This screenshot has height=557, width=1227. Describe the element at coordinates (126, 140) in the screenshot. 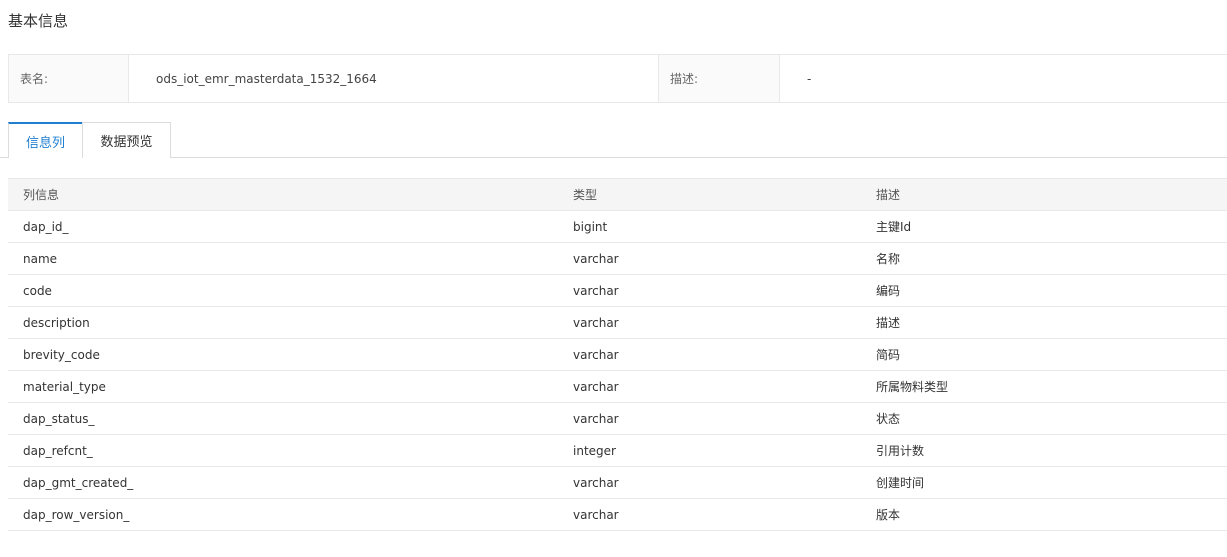

I see `tab-data-preview: 数据预览` at that location.